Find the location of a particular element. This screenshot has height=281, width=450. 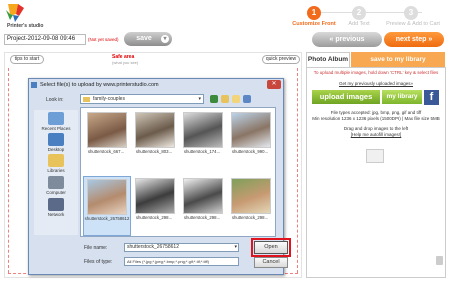

close-icon: ✕ is located at coordinates (274, 84).